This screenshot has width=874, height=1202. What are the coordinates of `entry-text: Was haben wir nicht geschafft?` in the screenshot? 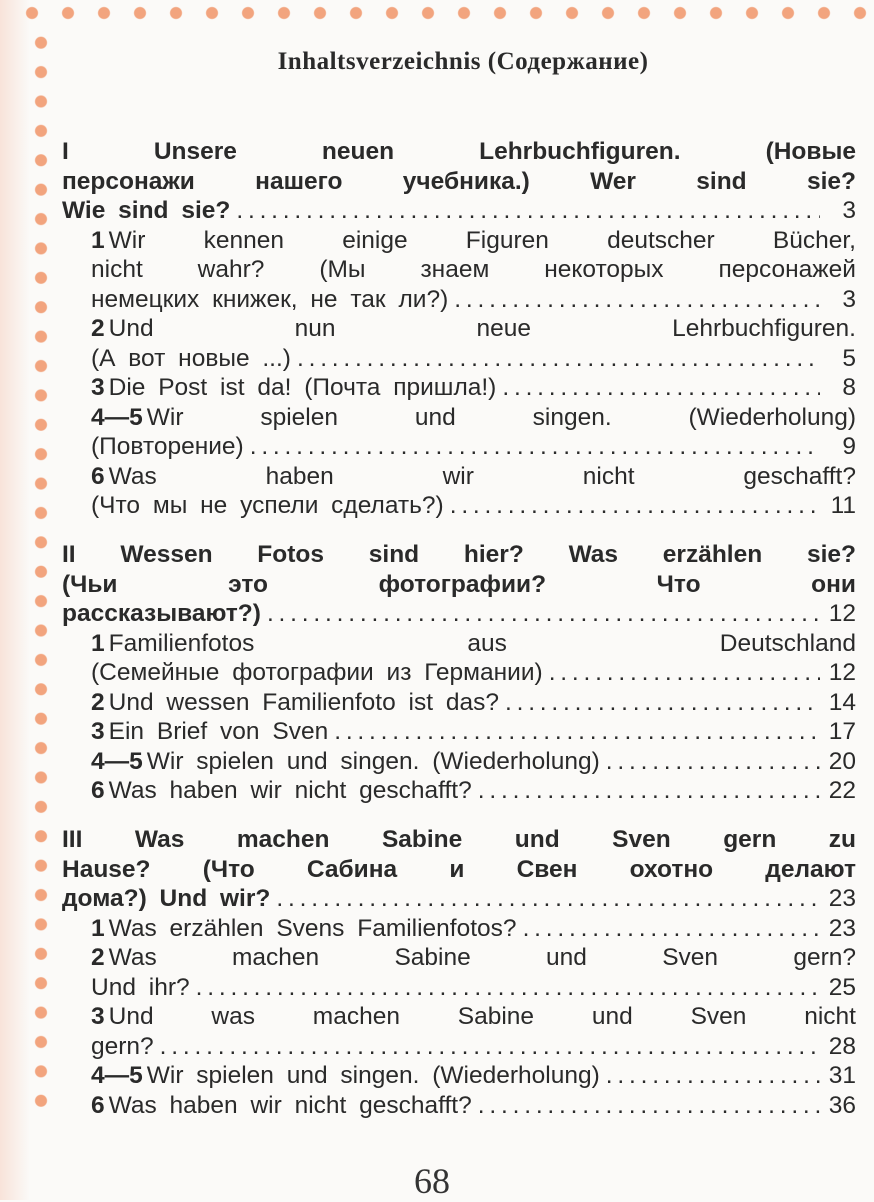 It's located at (290, 790).